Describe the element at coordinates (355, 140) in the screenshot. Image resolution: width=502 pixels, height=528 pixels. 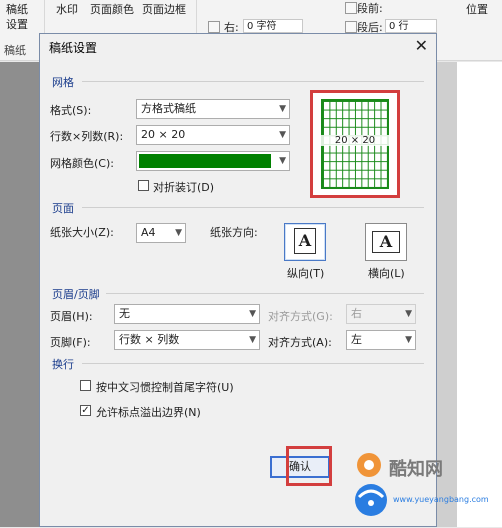
I see `grid-preview-text: 20 × 20` at that location.